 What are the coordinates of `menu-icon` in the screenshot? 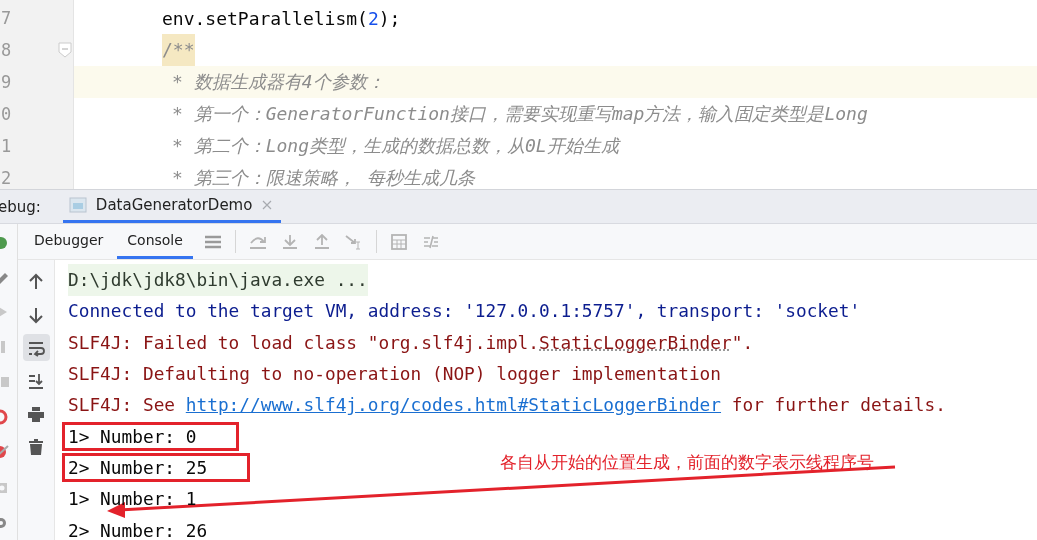 It's located at (212, 241).